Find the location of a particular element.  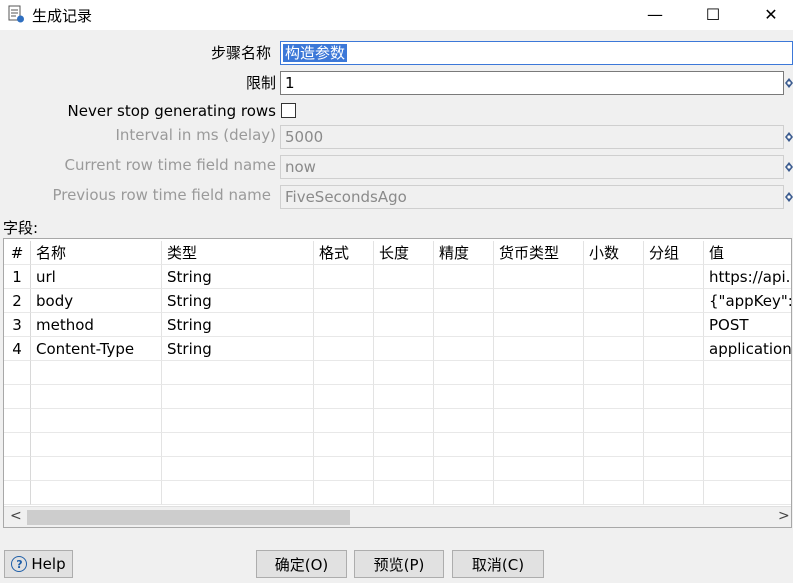

table-cell: 2 is located at coordinates (17, 301).